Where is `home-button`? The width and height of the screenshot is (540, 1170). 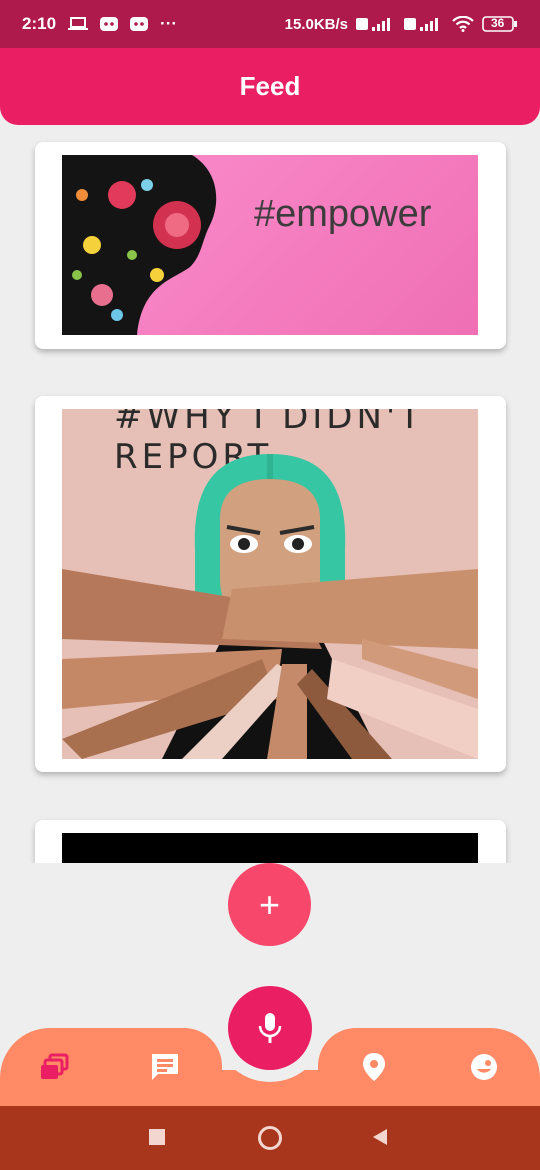
home-button is located at coordinates (270, 1138).